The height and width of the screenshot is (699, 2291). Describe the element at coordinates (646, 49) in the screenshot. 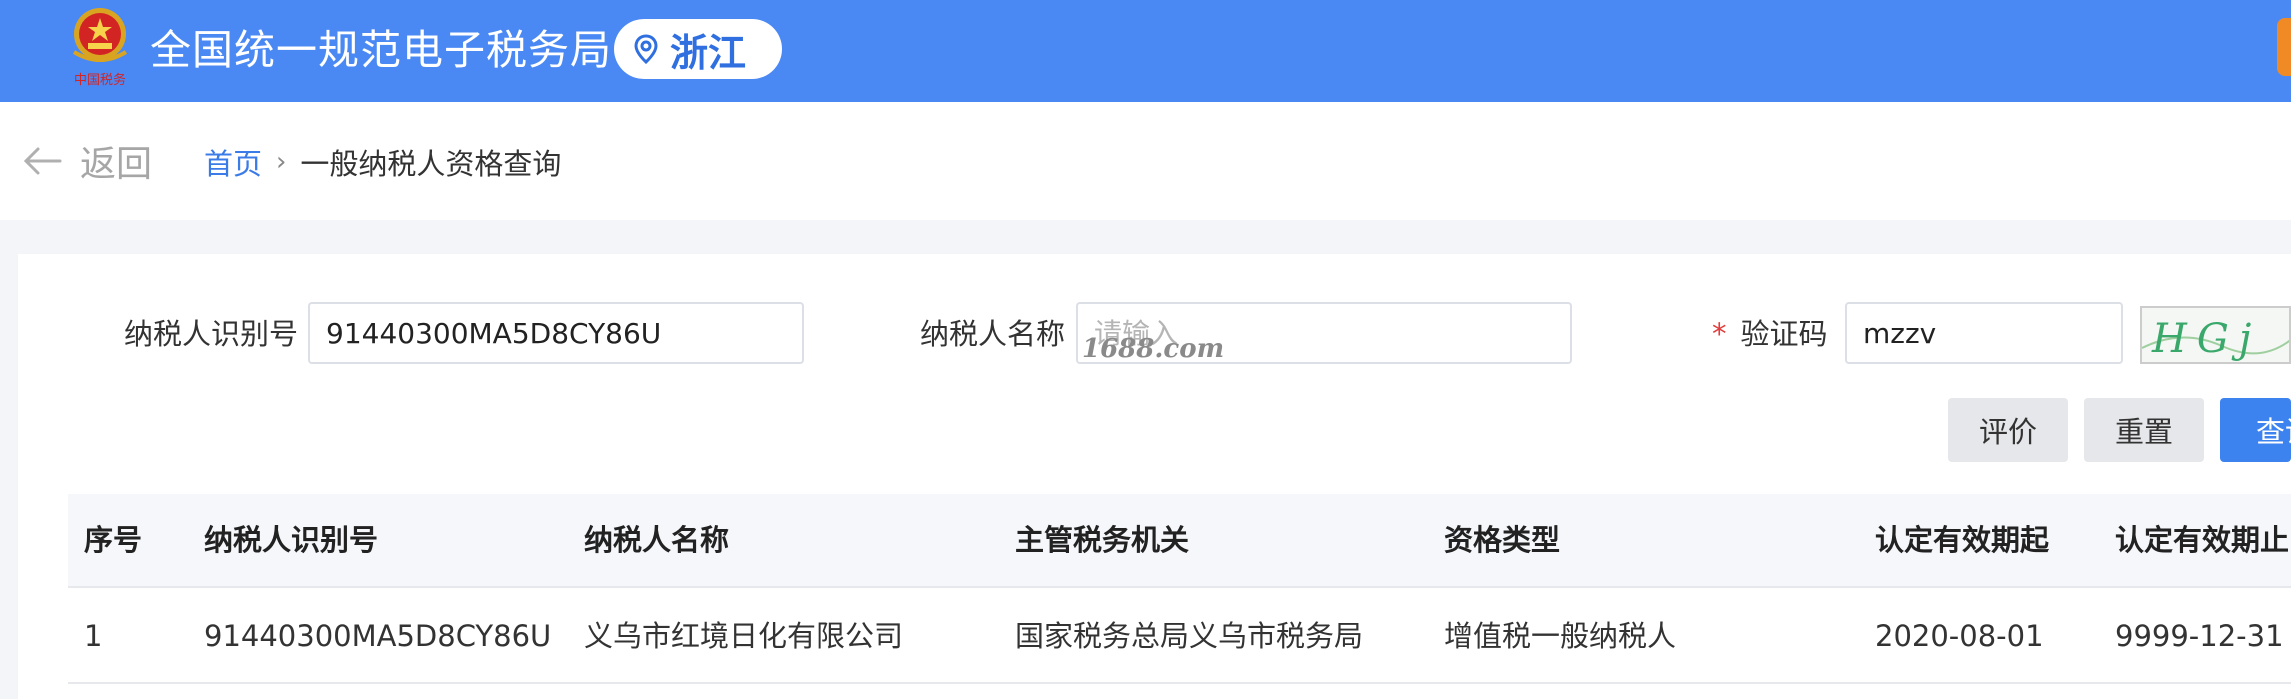

I see `location-pin-icon` at that location.